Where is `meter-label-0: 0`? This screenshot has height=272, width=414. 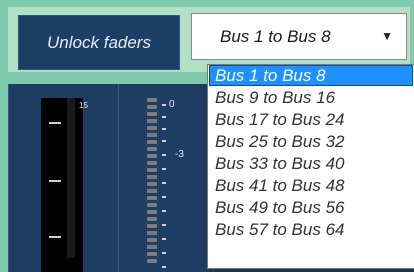 meter-label-0: 0 is located at coordinates (172, 104).